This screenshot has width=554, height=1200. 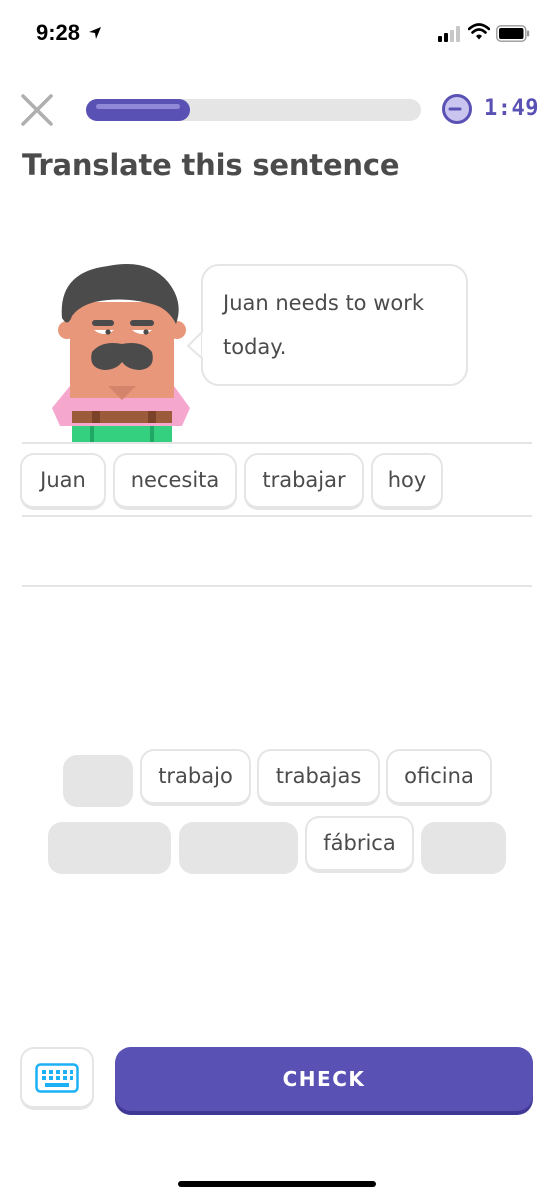 I want to click on progress-bar-highlight, so click(x=138, y=106).